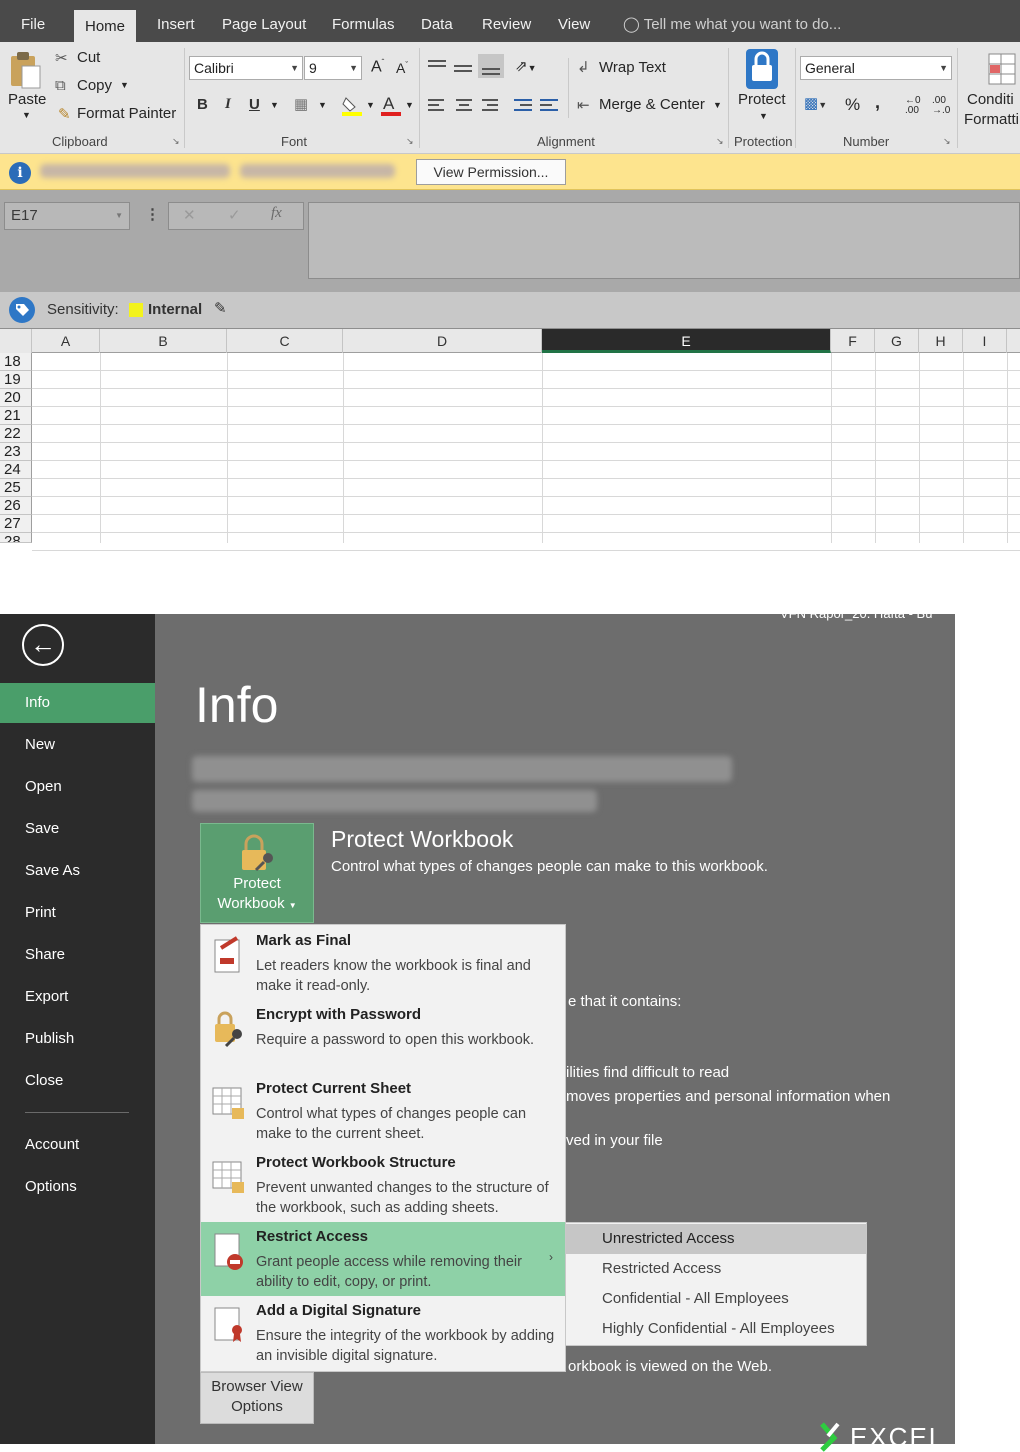  I want to click on font-color-dropdown-icon: ▼, so click(409, 105).